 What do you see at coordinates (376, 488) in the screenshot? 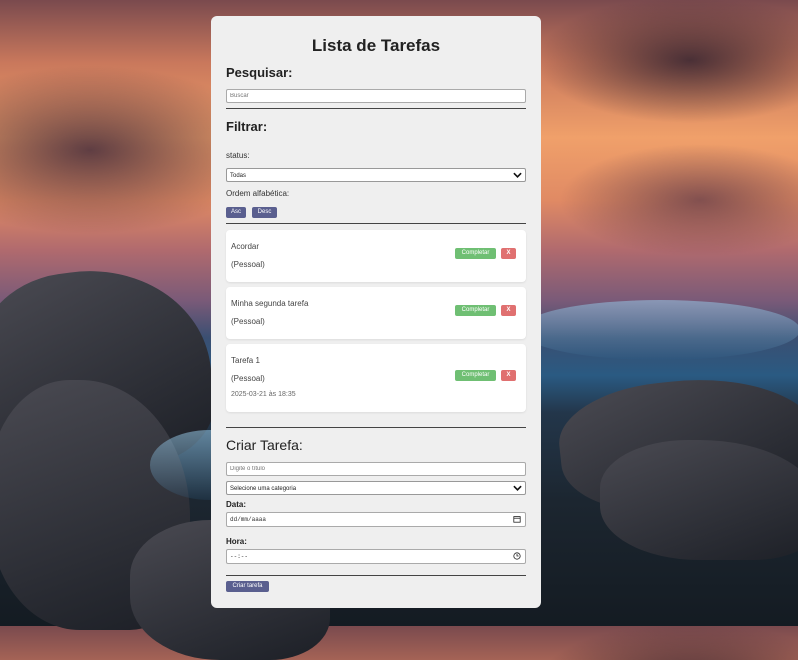
I see `category-select: Selecione uma categoria` at bounding box center [376, 488].